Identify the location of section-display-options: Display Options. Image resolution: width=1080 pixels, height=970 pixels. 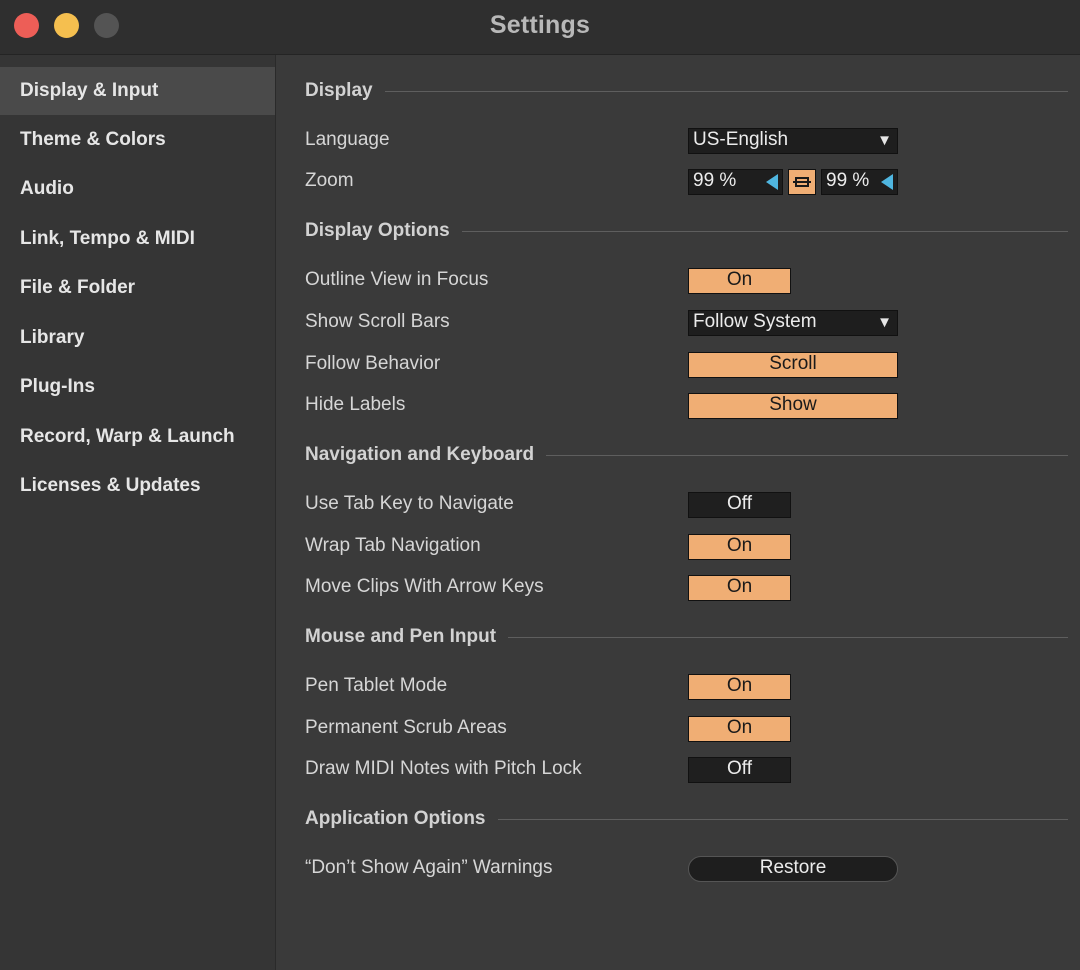
(686, 231).